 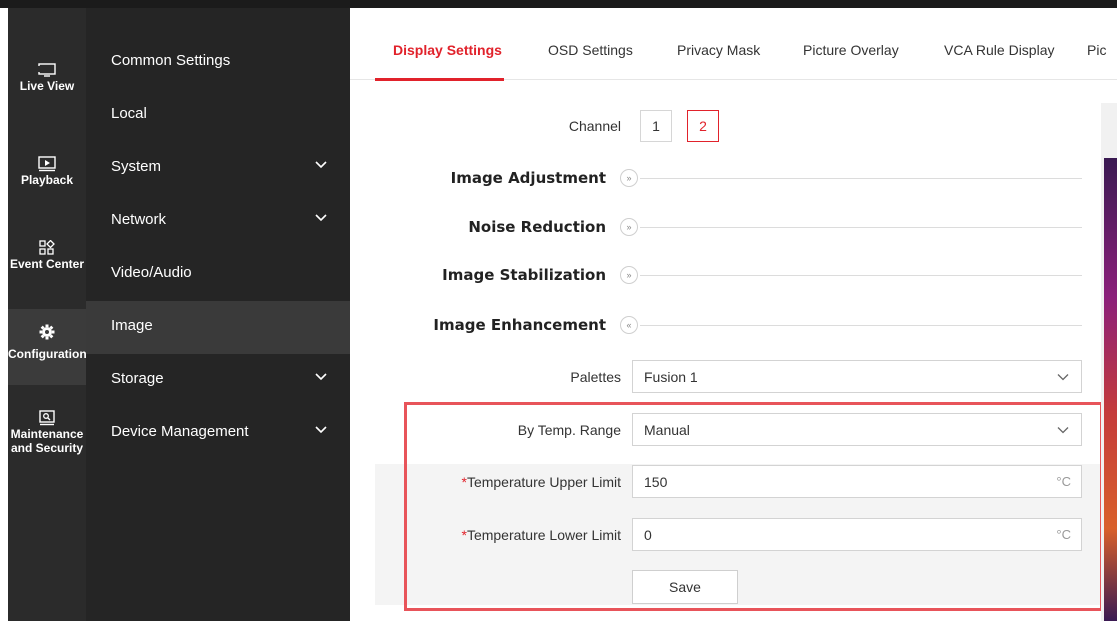 I want to click on menu-item-label: Device Management, so click(x=180, y=431).